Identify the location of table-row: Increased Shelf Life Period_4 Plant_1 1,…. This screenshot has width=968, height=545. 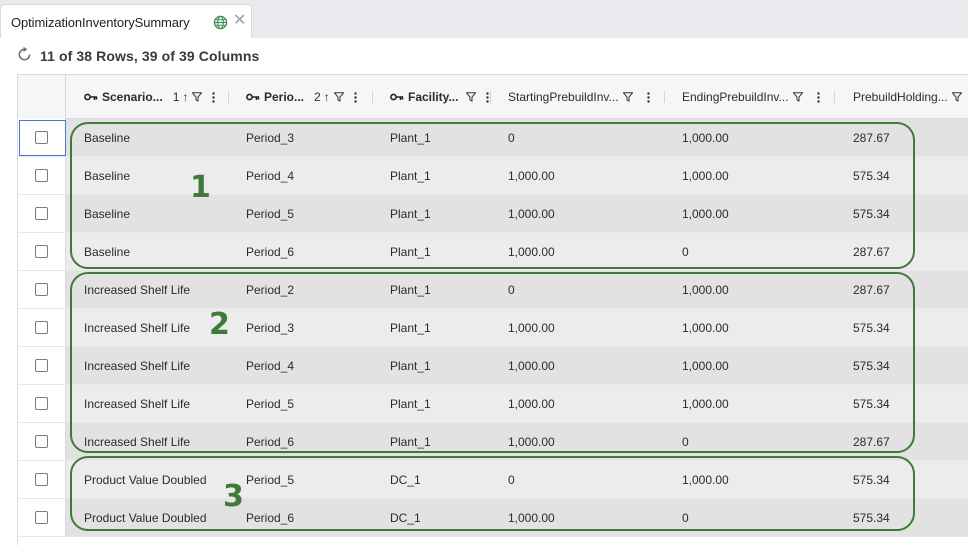
(493, 366).